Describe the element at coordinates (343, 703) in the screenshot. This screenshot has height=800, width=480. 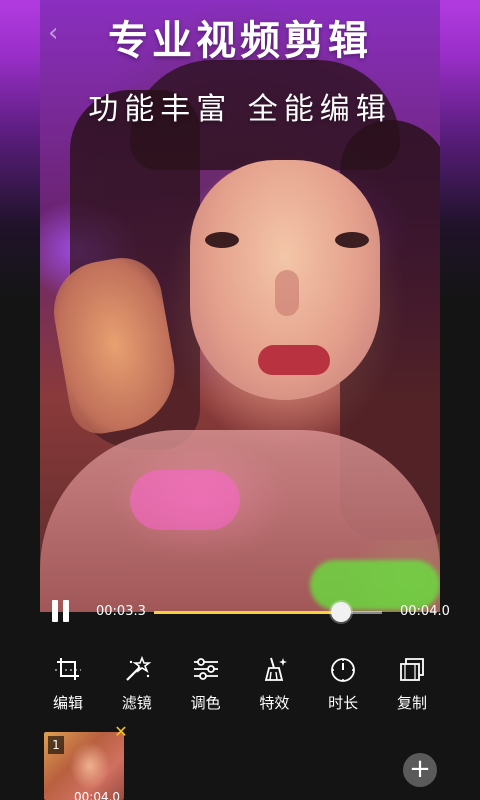
I see `tool-label: 时长` at that location.